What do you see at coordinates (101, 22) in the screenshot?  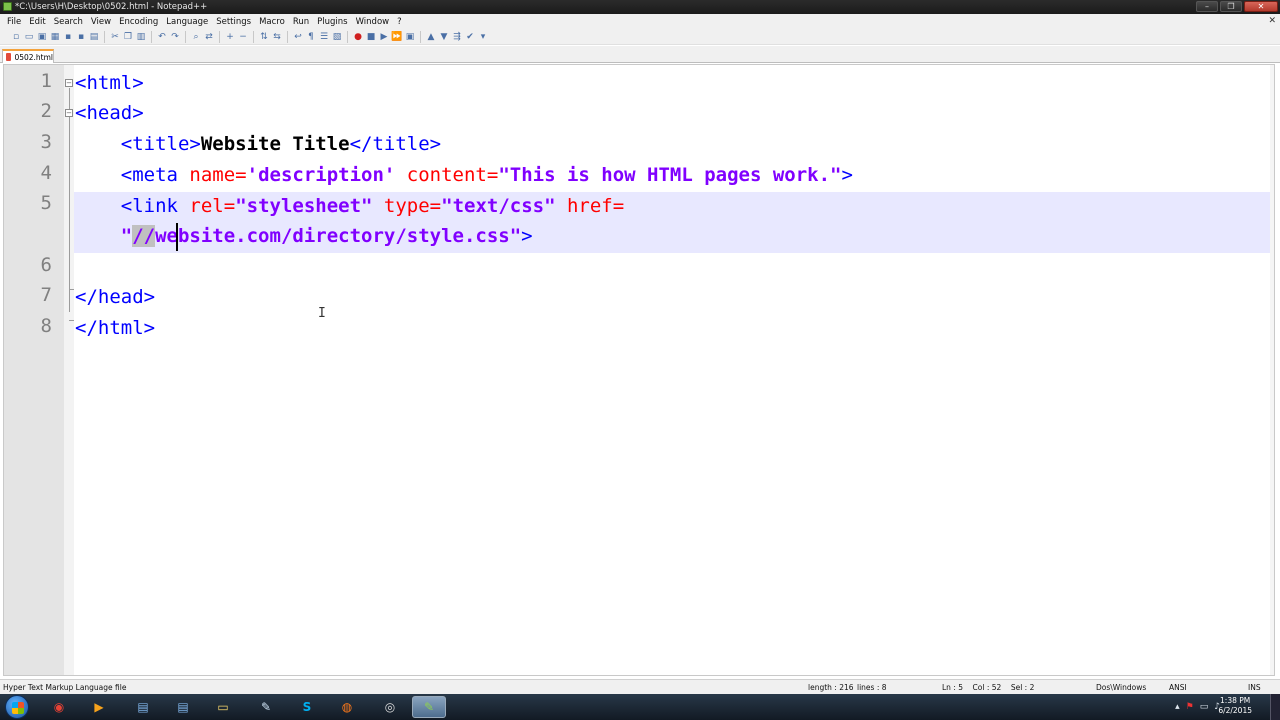 I see `menu-view: View` at bounding box center [101, 22].